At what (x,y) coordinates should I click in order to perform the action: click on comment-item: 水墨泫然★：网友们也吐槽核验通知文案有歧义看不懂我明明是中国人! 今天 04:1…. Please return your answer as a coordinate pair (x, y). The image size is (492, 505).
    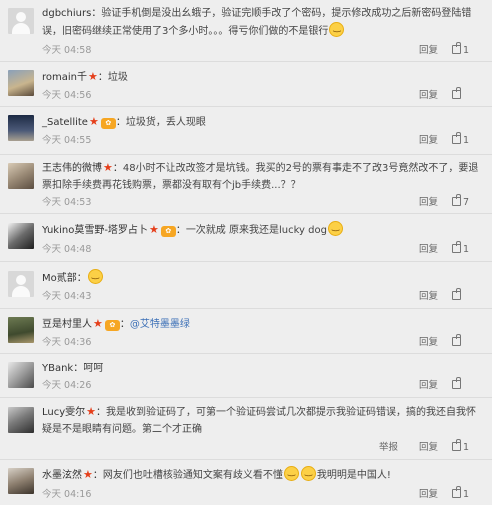
    Looking at the image, I should click on (246, 482).